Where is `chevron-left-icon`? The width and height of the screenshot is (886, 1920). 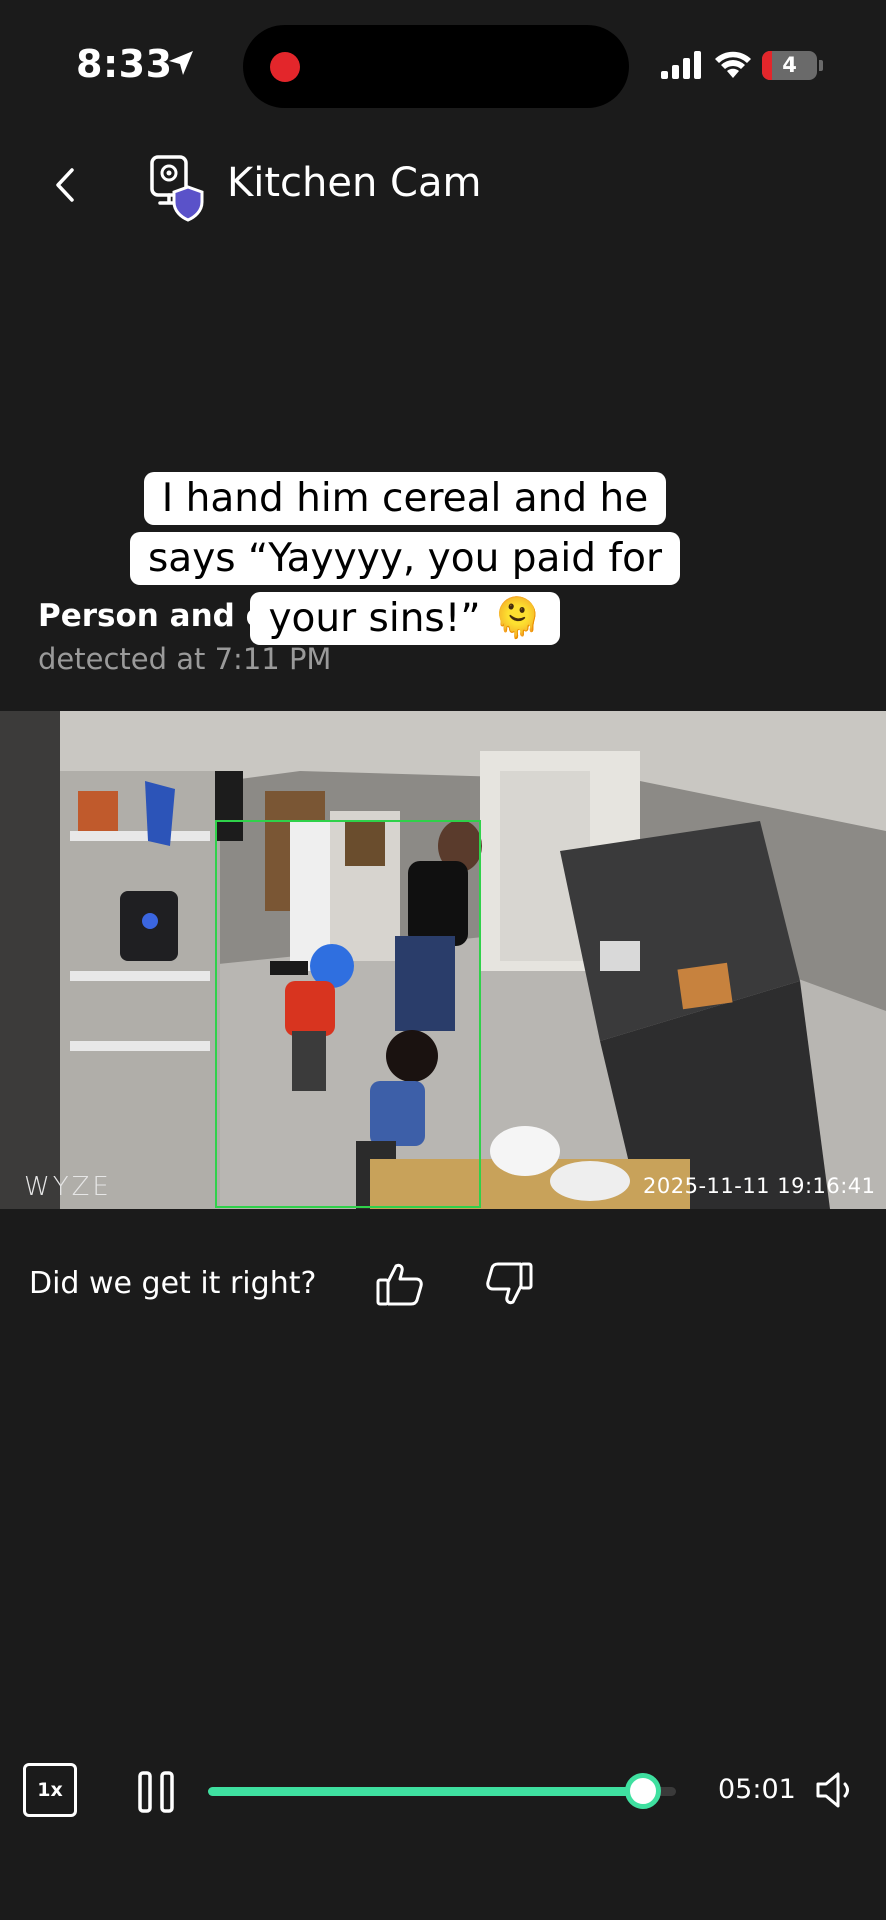 chevron-left-icon is located at coordinates (66, 185).